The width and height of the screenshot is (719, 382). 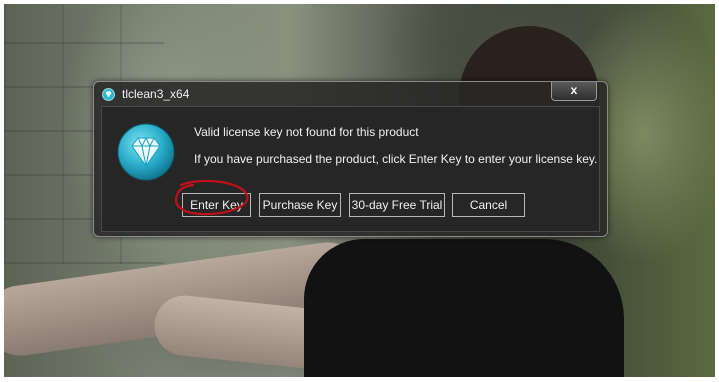 I want to click on close-button: x, so click(x=574, y=91).